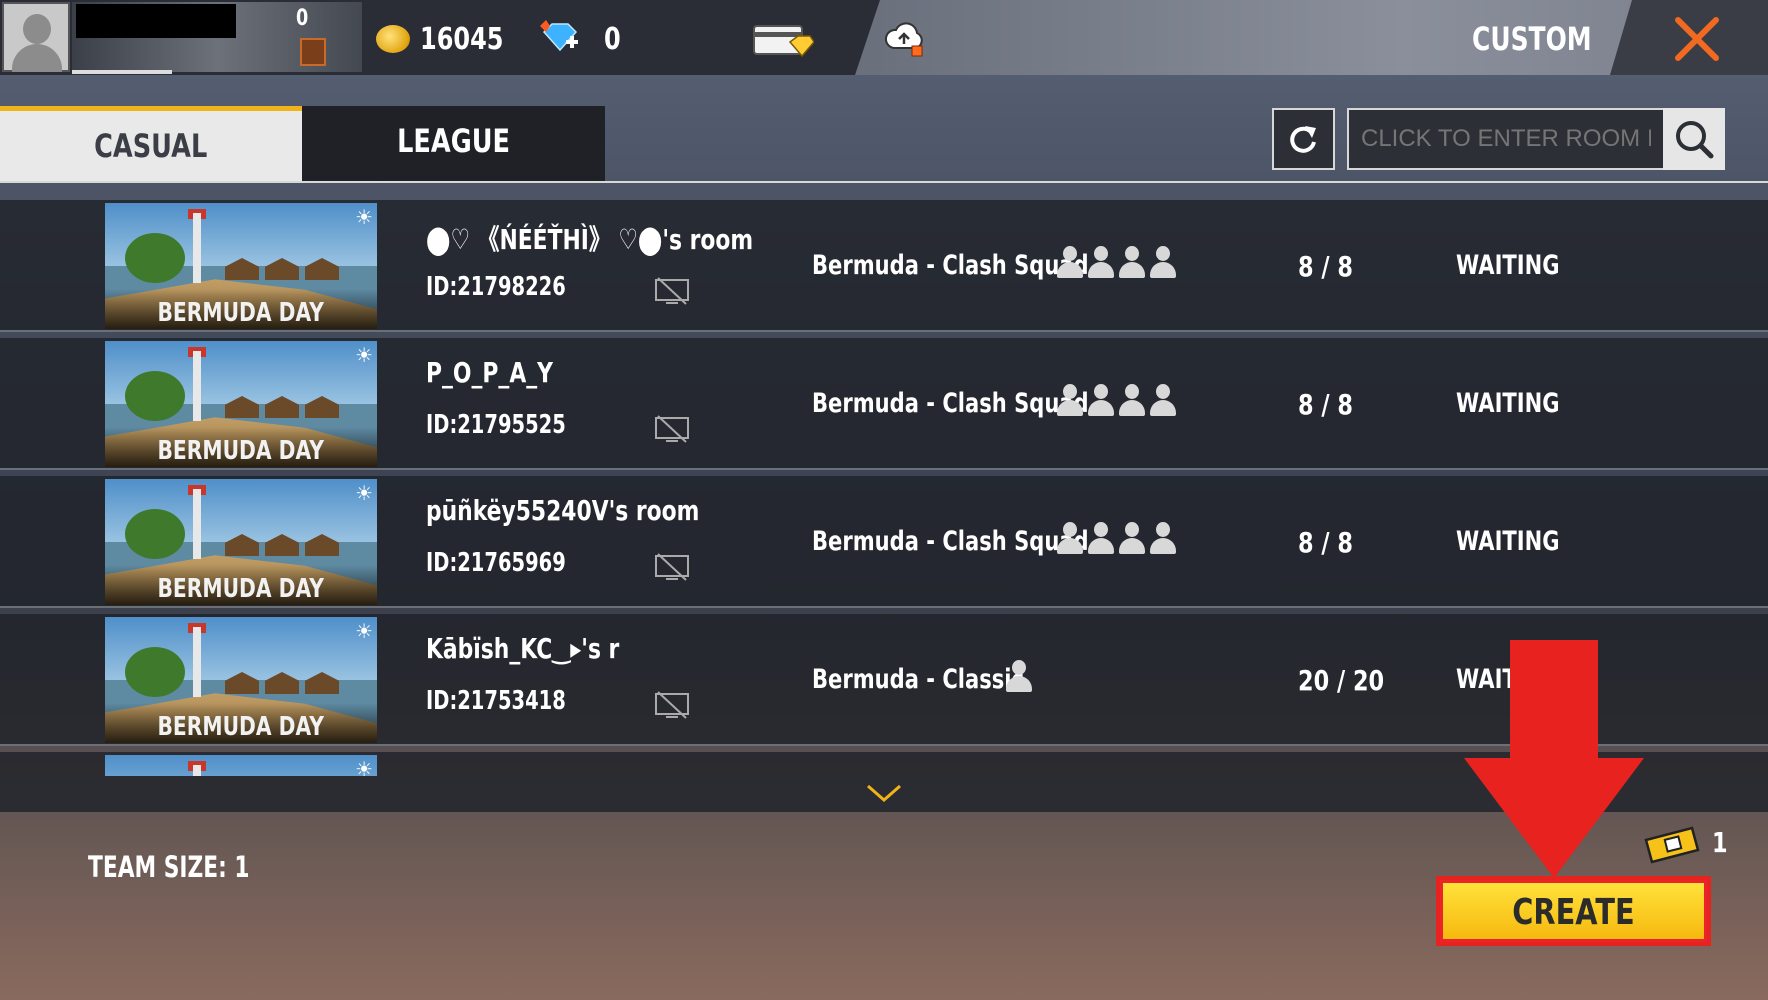 The height and width of the screenshot is (1000, 1768). What do you see at coordinates (918, 679) in the screenshot?
I see `room-mode: Bermuda - Classic` at bounding box center [918, 679].